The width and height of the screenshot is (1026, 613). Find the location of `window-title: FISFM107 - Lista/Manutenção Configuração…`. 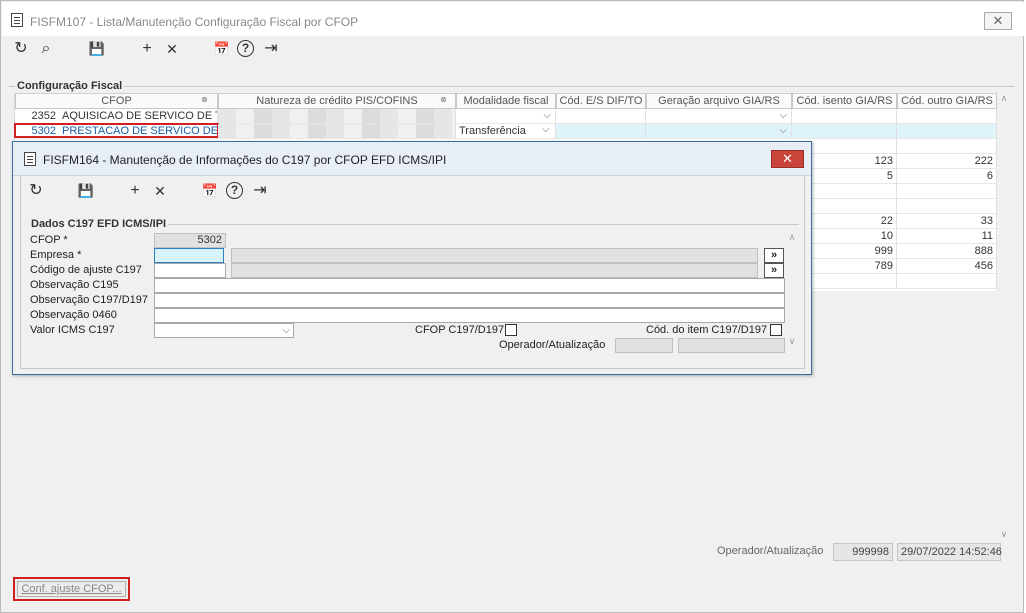

window-title: FISFM107 - Lista/Manutenção Configuração… is located at coordinates (194, 22).